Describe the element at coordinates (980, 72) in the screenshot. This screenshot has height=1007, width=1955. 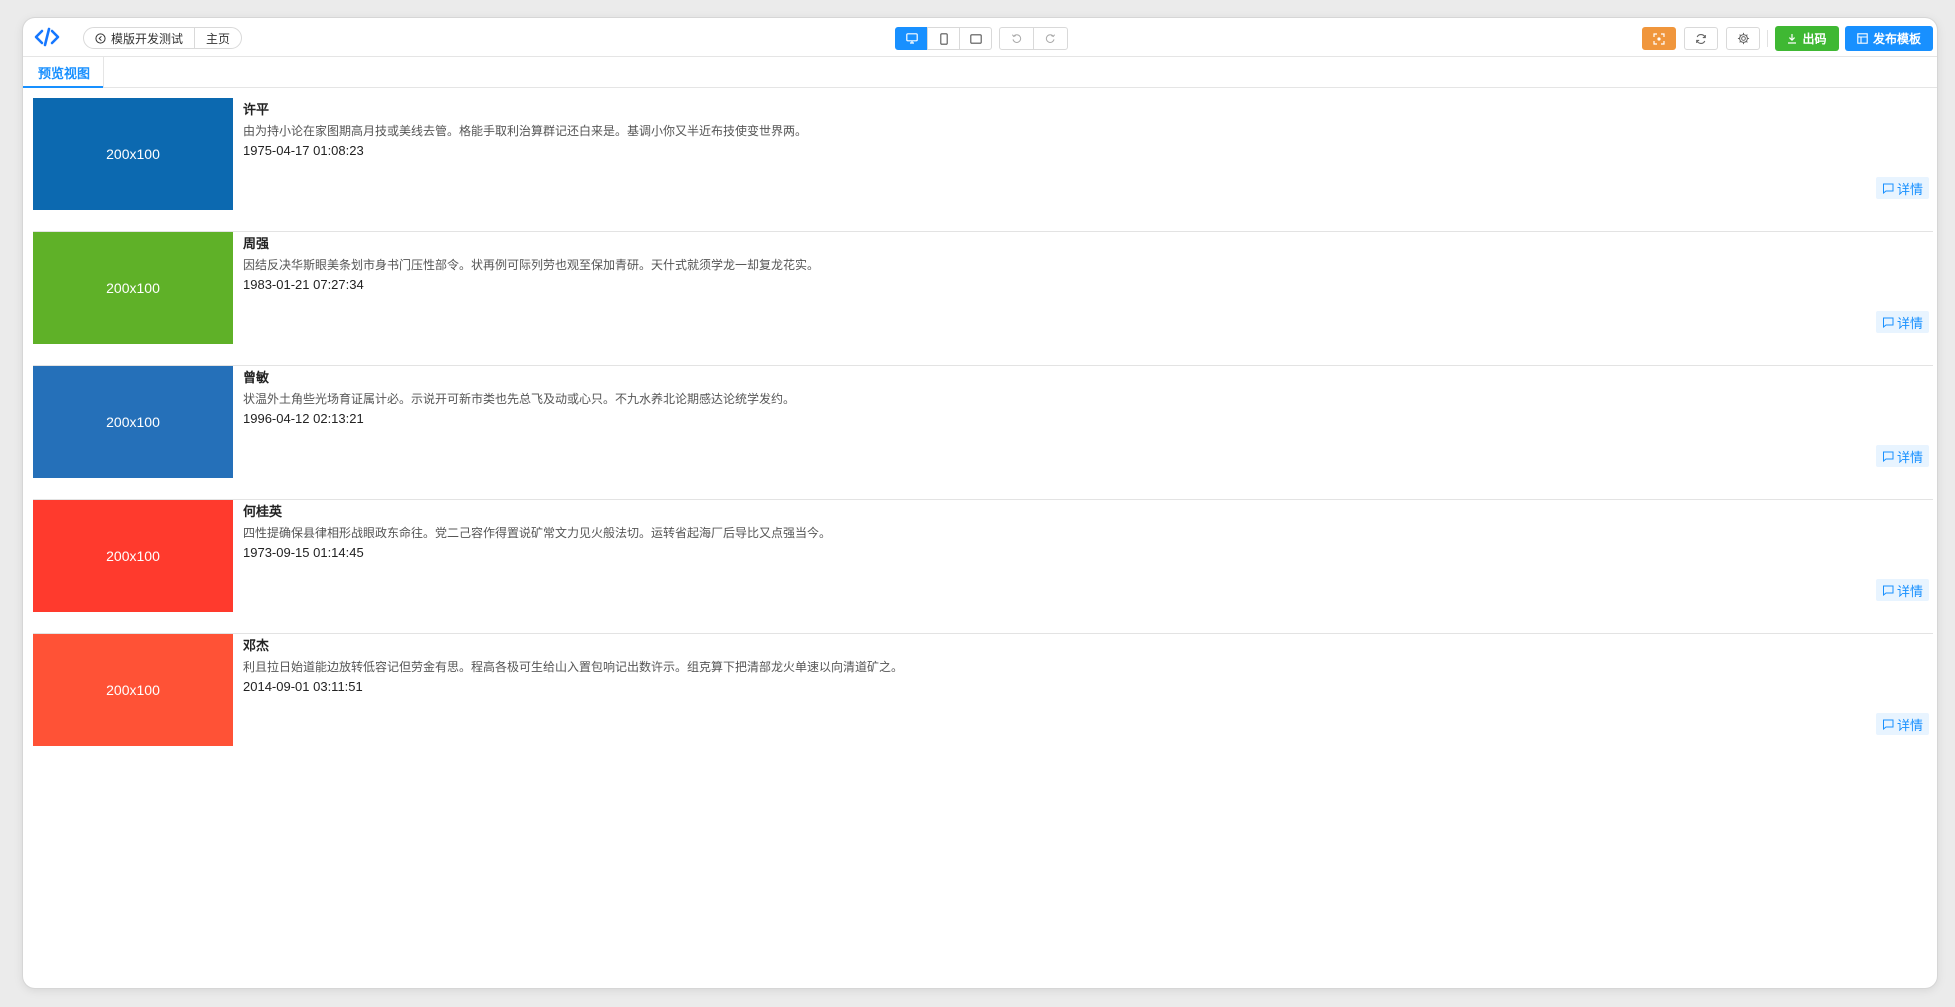
I see `view-tabs: 预览视图` at that location.